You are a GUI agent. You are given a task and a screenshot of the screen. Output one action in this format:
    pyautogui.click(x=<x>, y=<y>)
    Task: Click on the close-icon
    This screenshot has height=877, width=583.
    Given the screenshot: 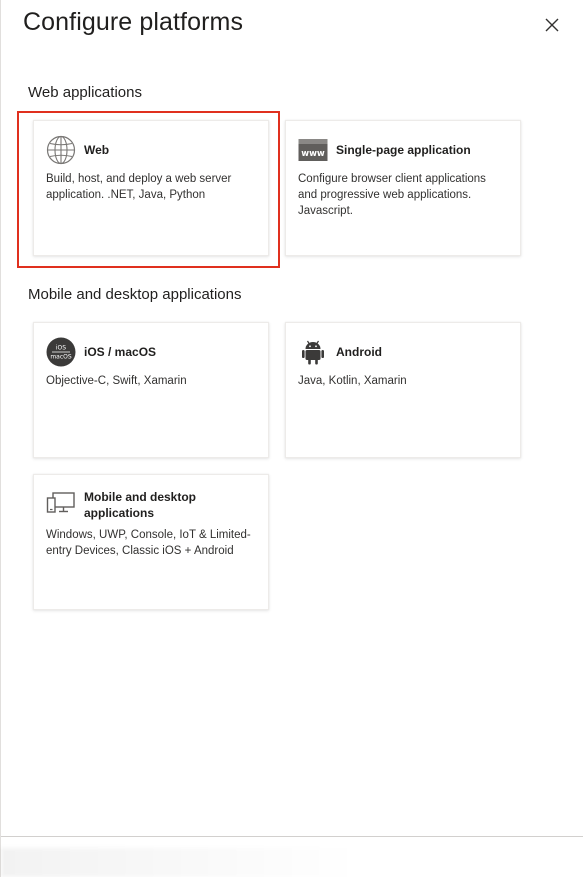 What is the action you would take?
    pyautogui.click(x=552, y=25)
    